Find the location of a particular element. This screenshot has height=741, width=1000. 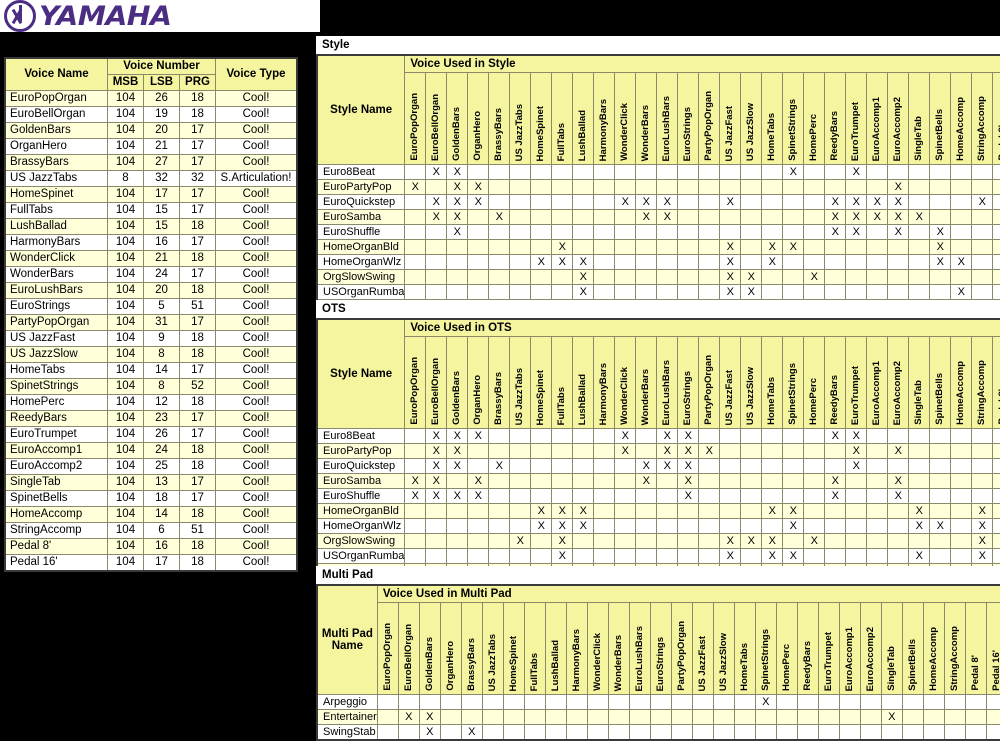

col-header-lsb: LSB is located at coordinates (161, 82).